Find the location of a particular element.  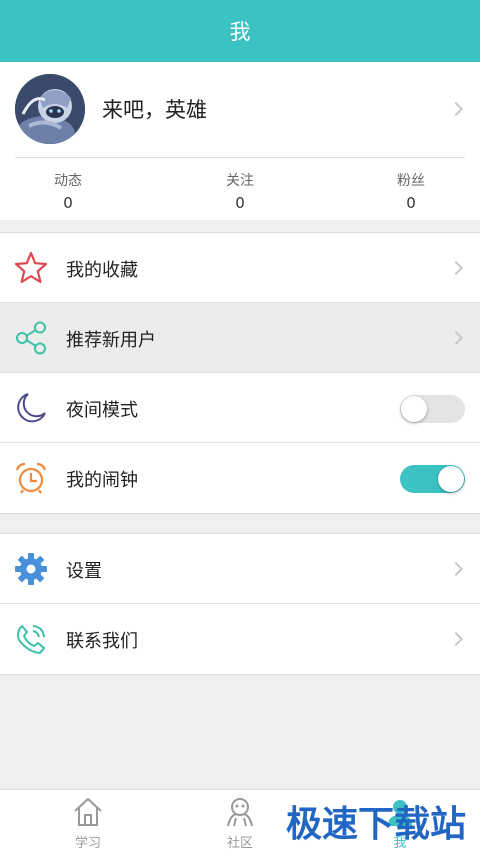

stat-following: 关注 0 is located at coordinates (240, 191).